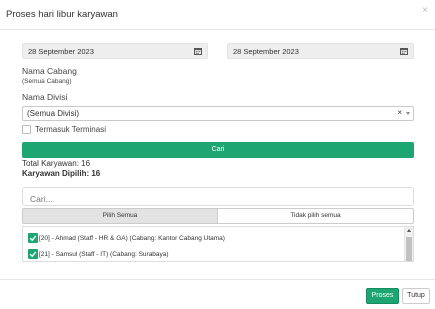 The height and width of the screenshot is (309, 435). I want to click on end-date-input: 28 September 2023, so click(320, 51).